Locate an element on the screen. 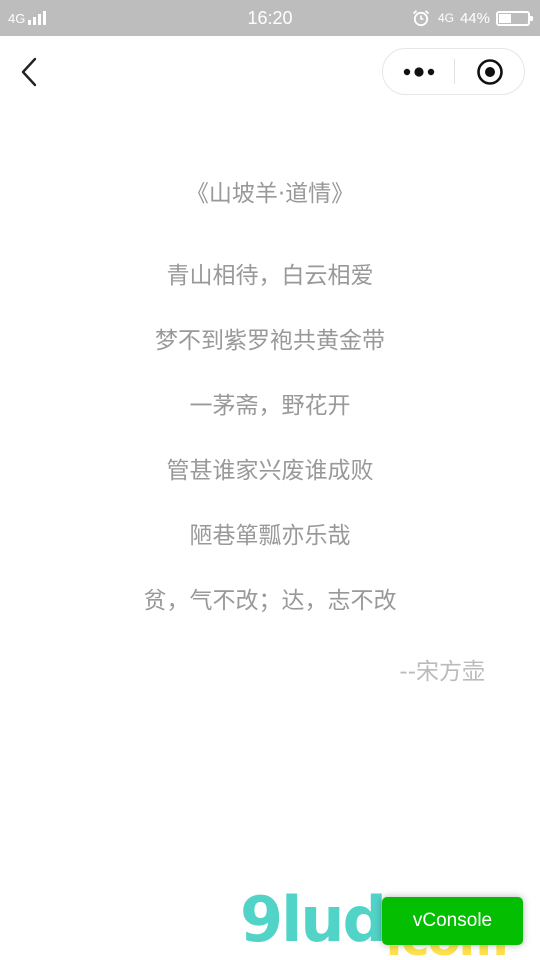 Image resolution: width=540 pixels, height=960 pixels. poem-line: 青山相待，白云相爱 is located at coordinates (270, 276).